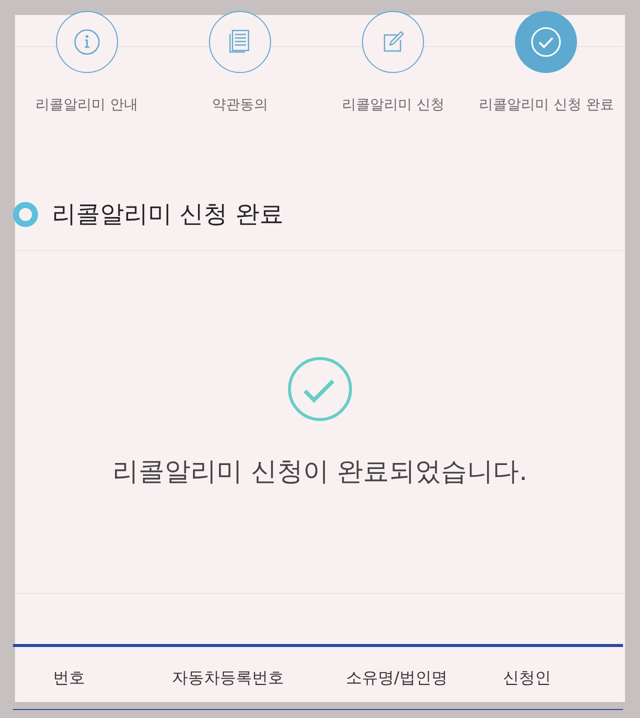 This screenshot has width=640, height=718. I want to click on completion-message: 리콜알리미 신청이 완료되었습니다., so click(320, 472).